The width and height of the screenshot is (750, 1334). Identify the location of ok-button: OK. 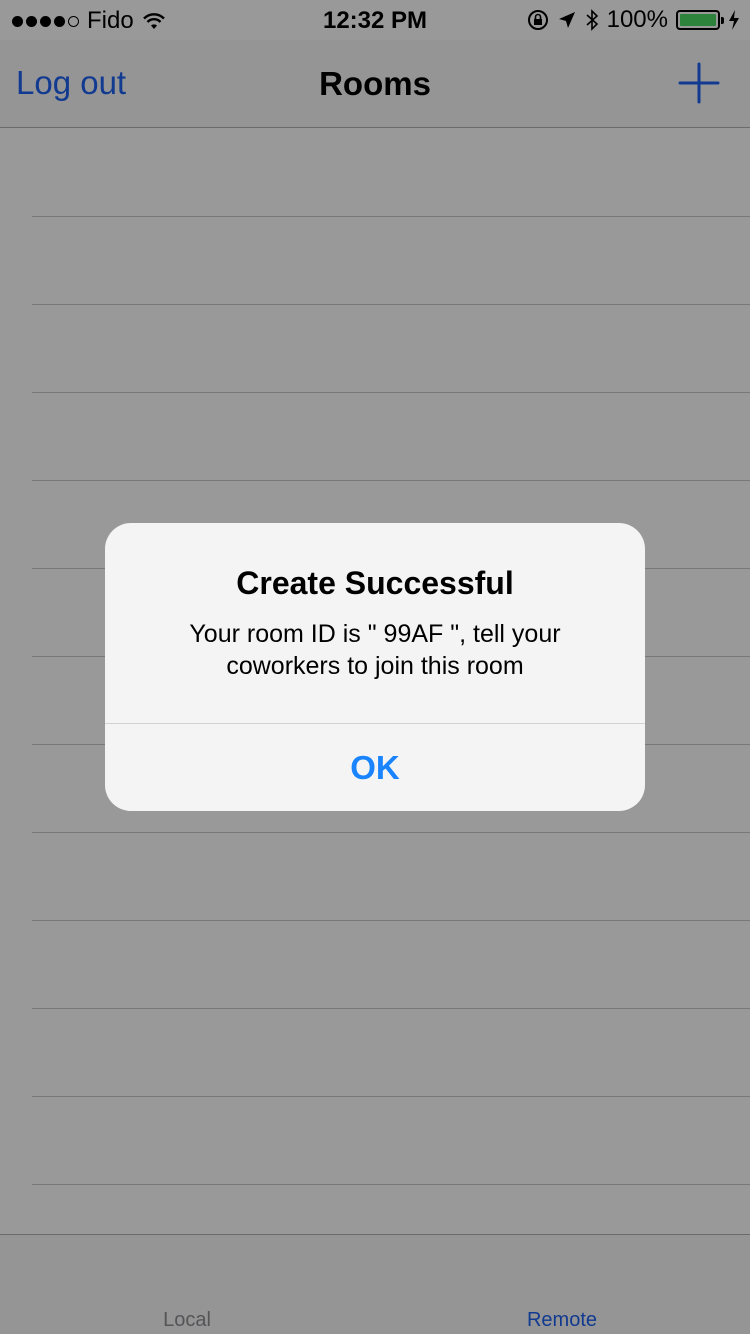
(375, 767).